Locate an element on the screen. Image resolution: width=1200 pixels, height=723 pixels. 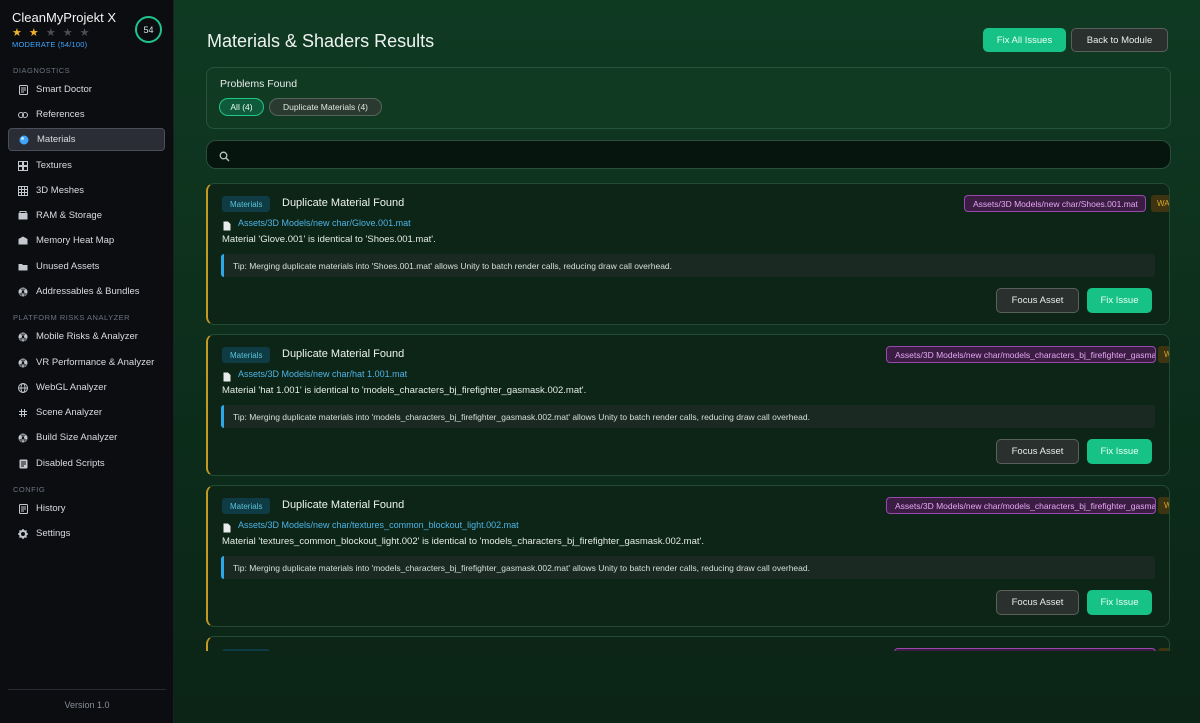
section-diagnostics: DIAGNOSTICS is located at coordinates (42, 70).